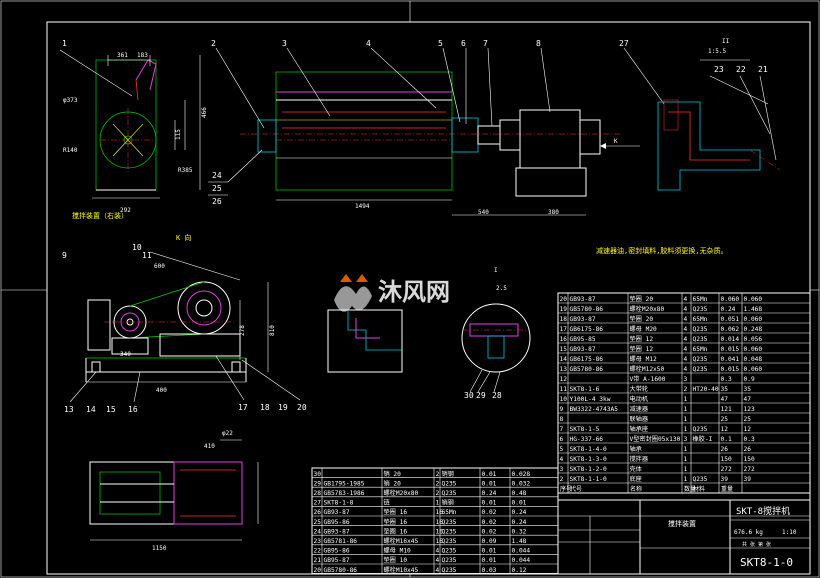 The height and width of the screenshot is (578, 820). What do you see at coordinates (337, 560) in the screenshot?
I see `bom-cell-code: GB95-87` at bounding box center [337, 560].